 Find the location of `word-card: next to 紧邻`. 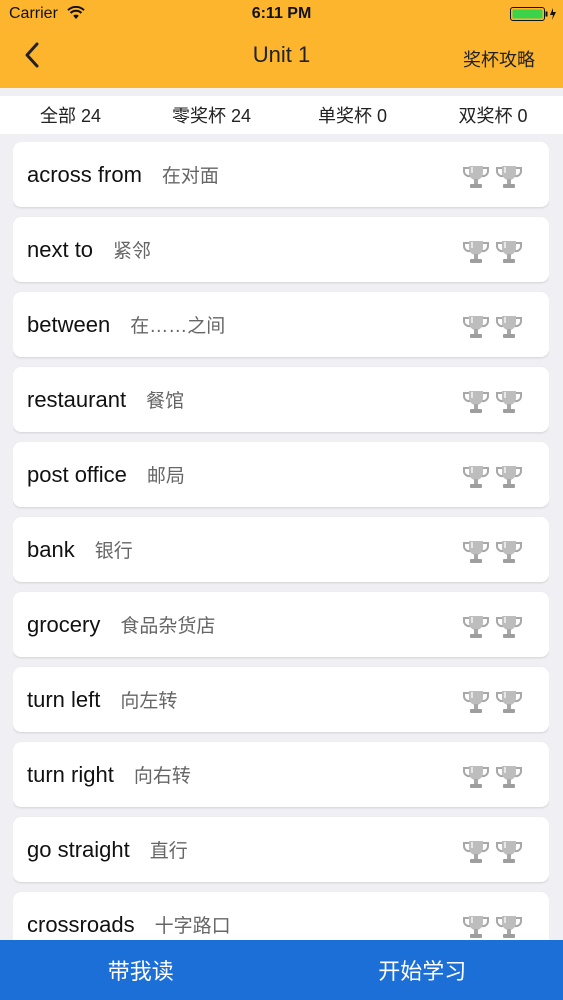

word-card: next to 紧邻 is located at coordinates (281, 249).